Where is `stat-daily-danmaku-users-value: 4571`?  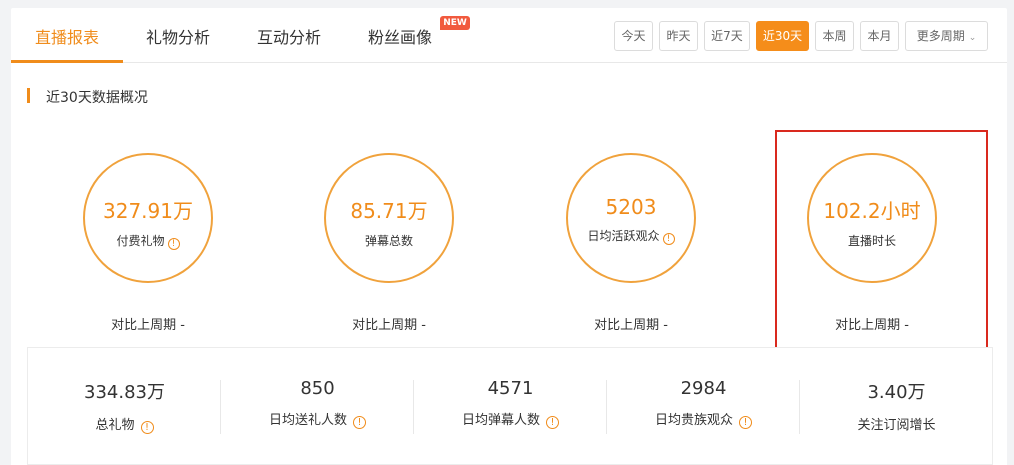
stat-daily-danmaku-users-value: 4571 is located at coordinates (510, 388).